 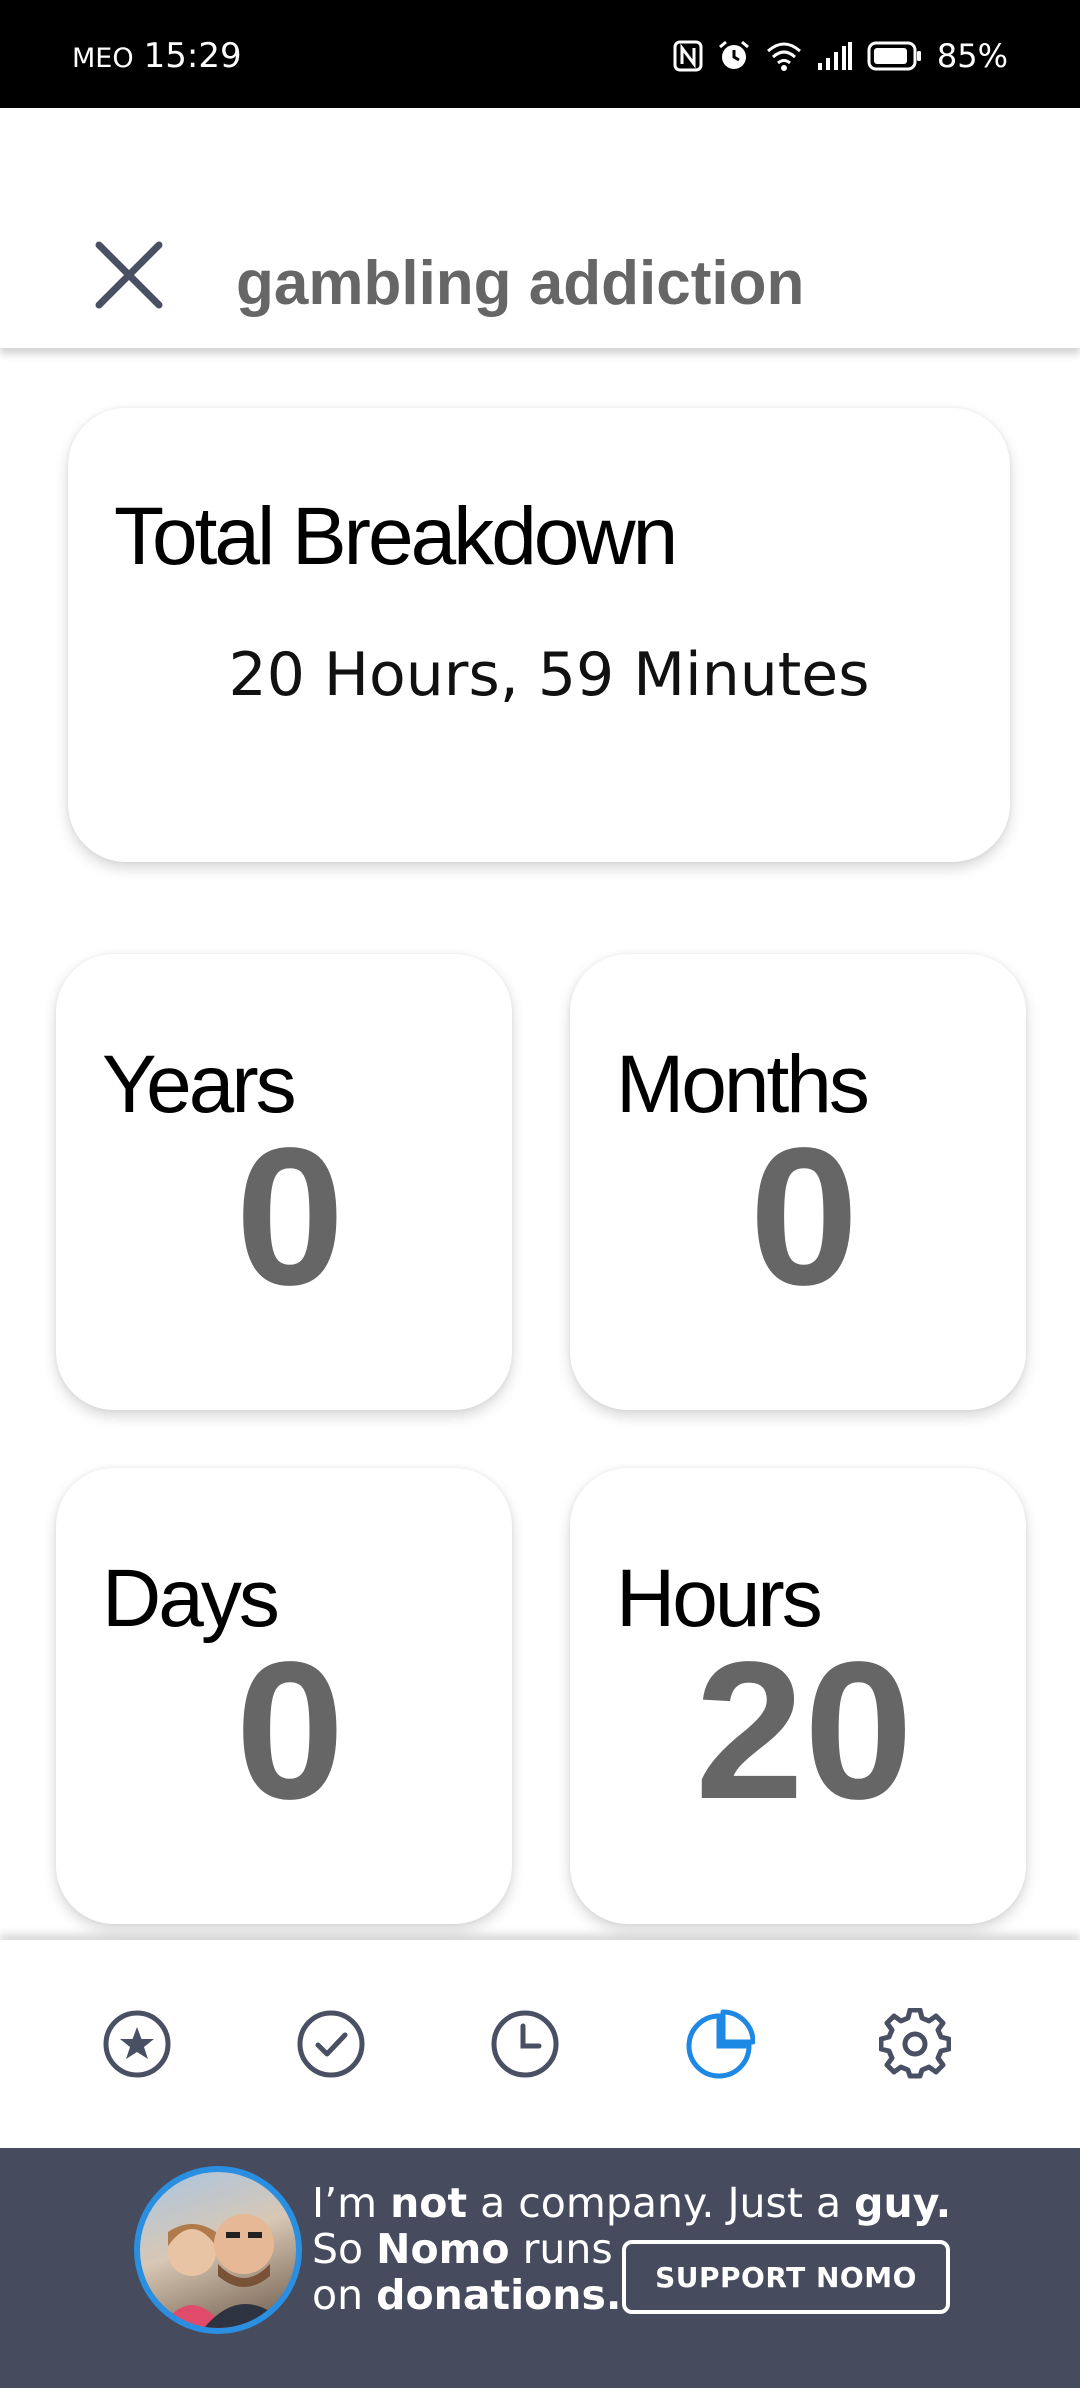 I want to click on days-card: Days 0, so click(x=284, y=1696).